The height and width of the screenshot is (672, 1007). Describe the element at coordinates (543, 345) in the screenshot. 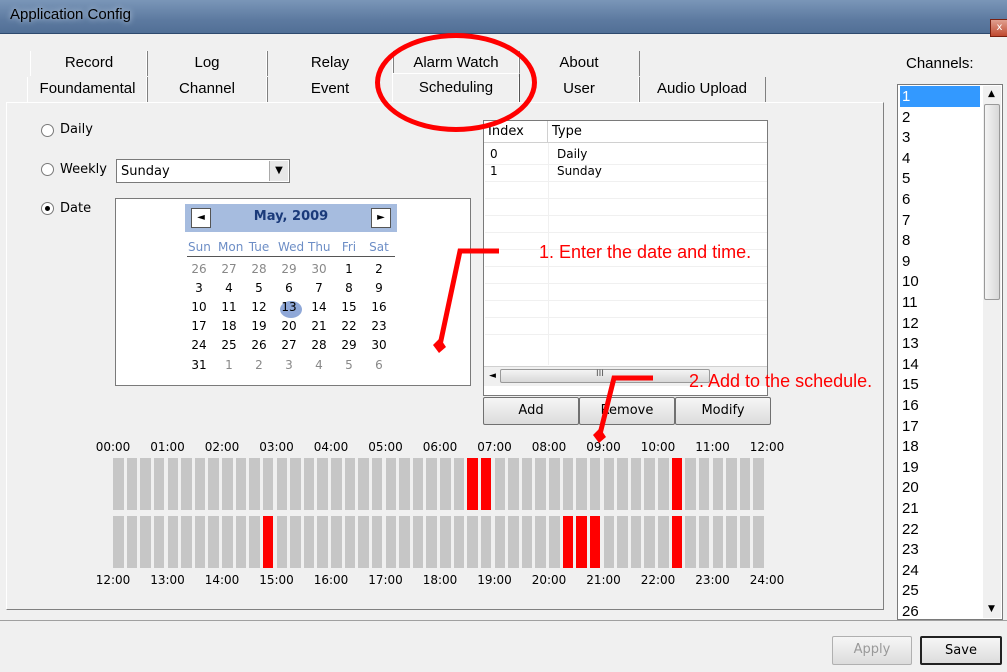

I see `annotation-arrows` at that location.